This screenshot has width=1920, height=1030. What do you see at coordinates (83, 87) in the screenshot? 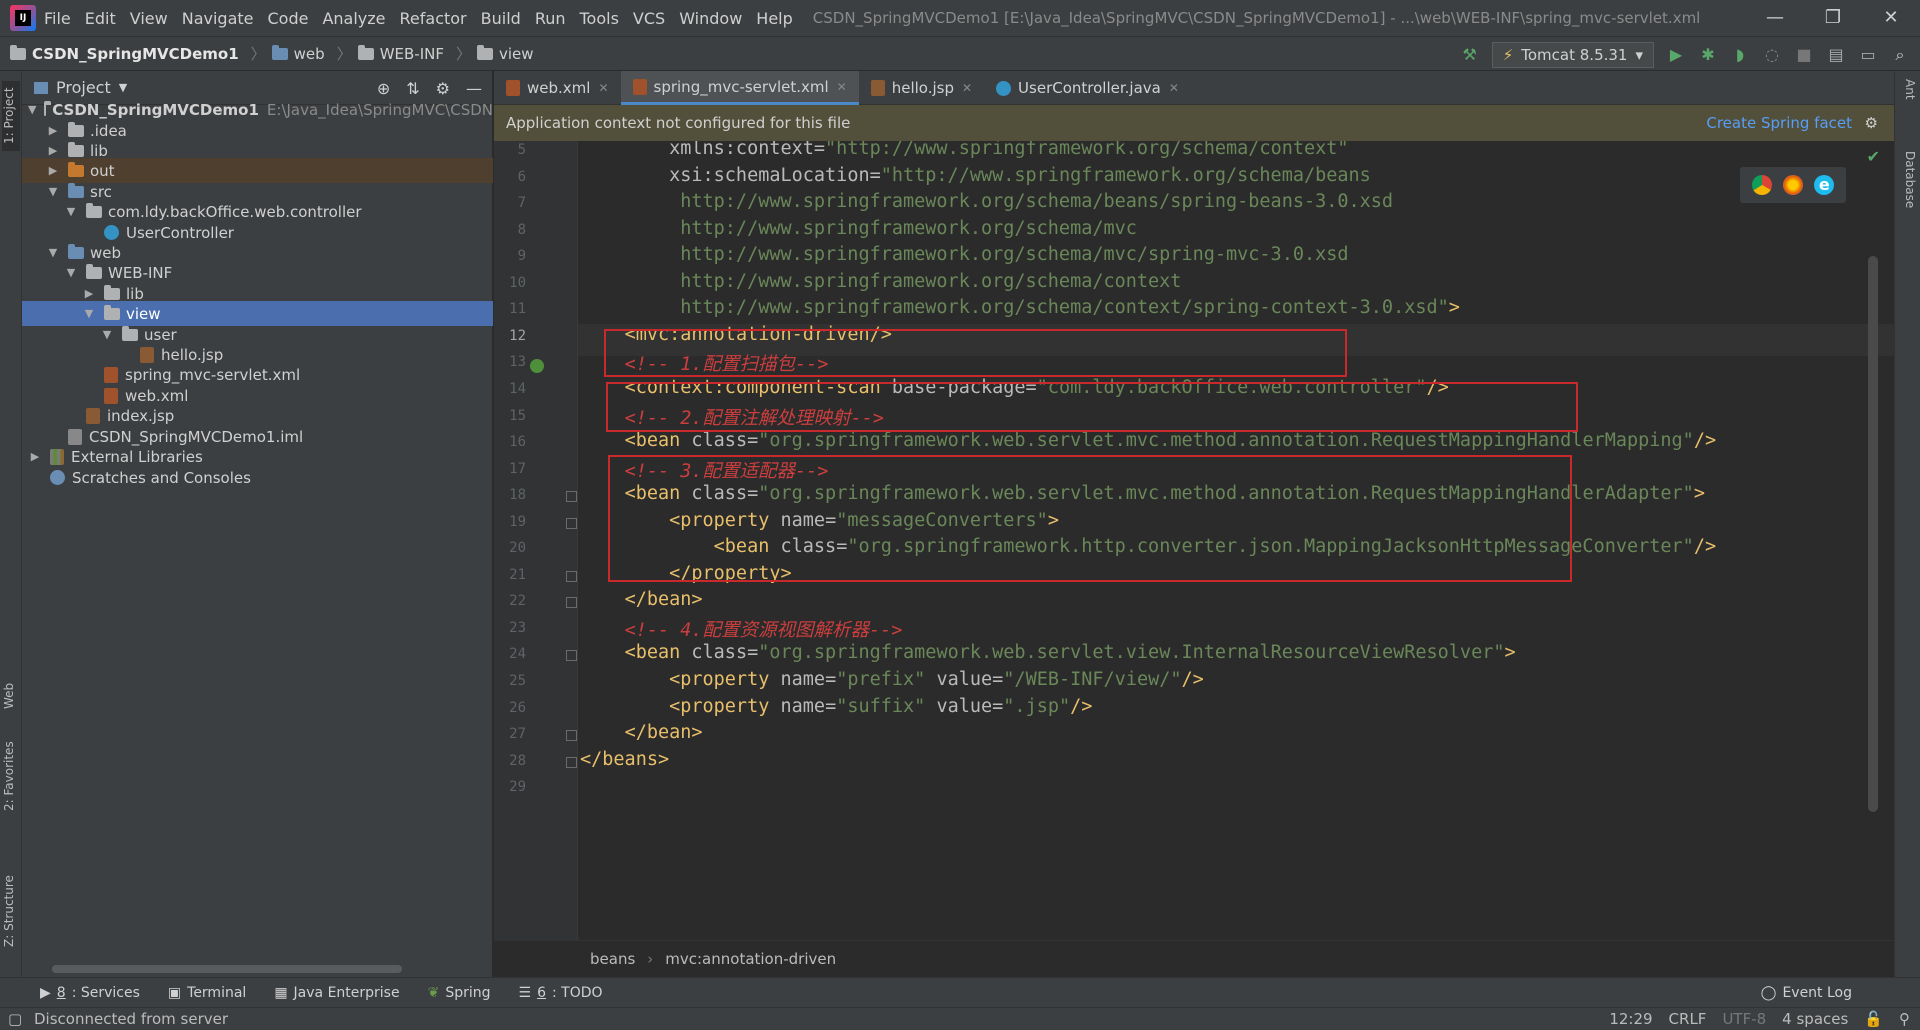
I see `project-view-selector: Project` at bounding box center [83, 87].